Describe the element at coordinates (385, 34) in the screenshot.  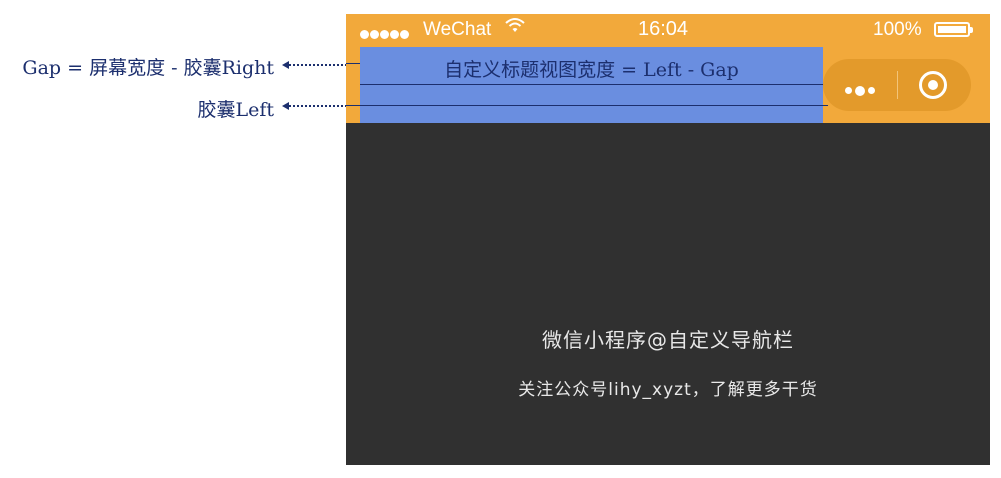
I see `signal-strength-icon` at that location.